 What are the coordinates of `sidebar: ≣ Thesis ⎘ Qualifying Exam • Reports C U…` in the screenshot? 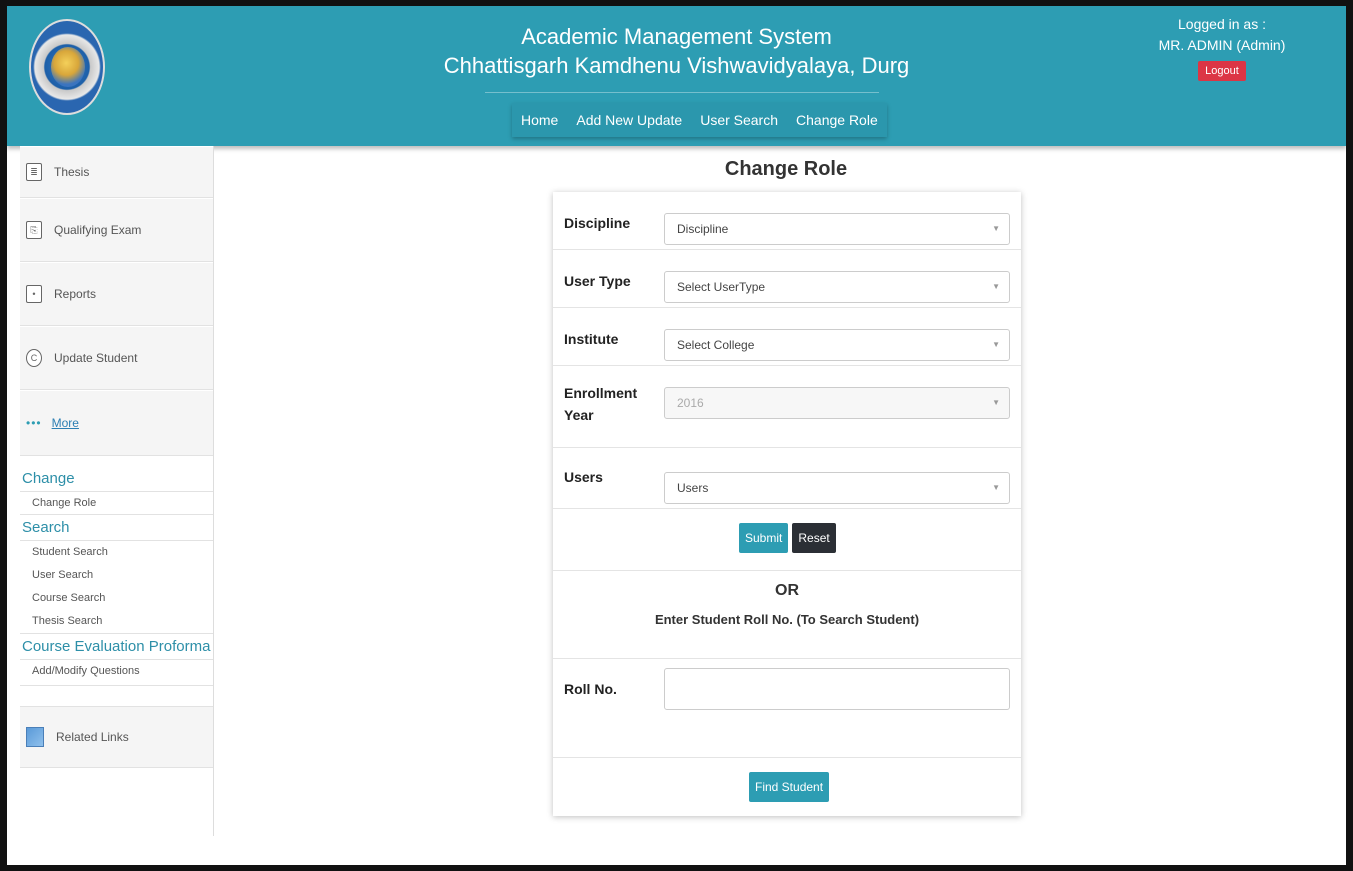 It's located at (117, 491).